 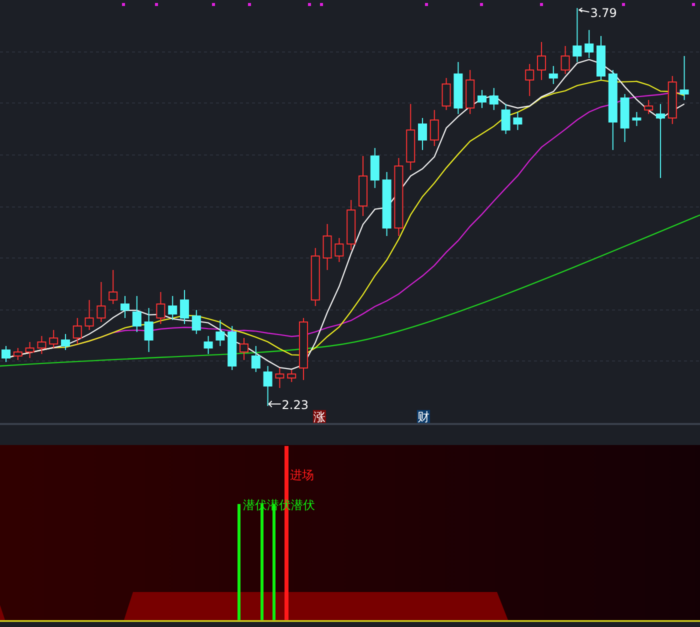 I want to click on signal-label: 进场, so click(x=302, y=475).